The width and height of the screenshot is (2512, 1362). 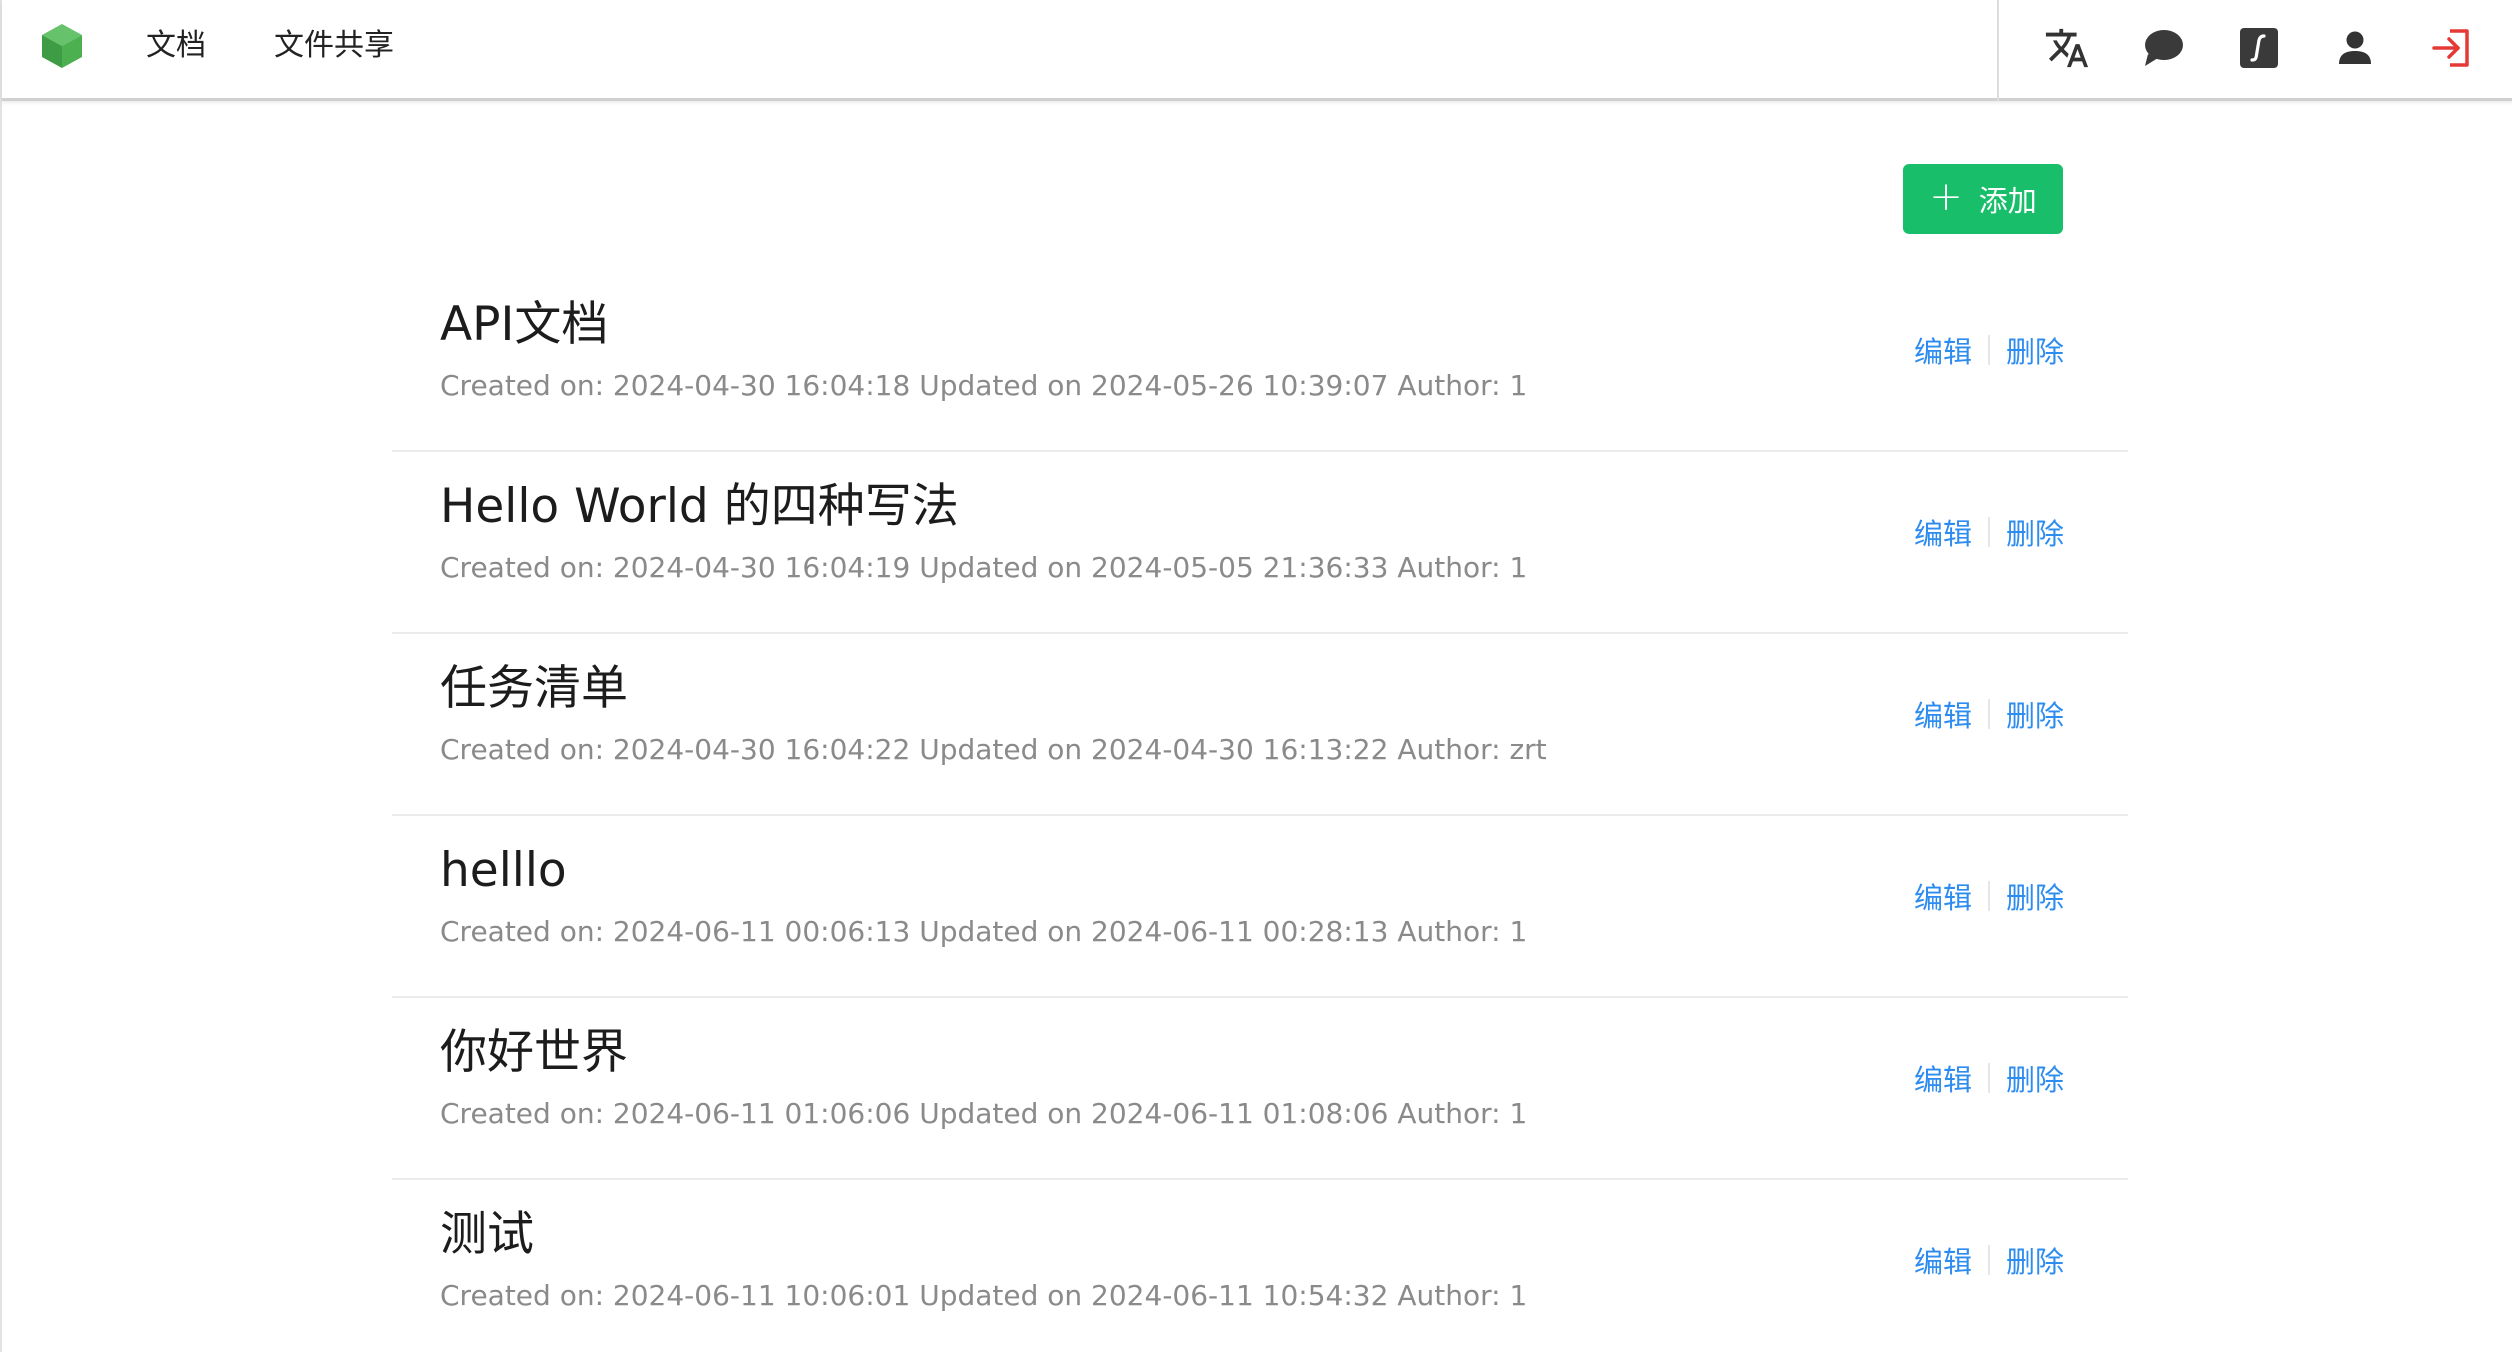 I want to click on formula-icon, so click(x=2259, y=48).